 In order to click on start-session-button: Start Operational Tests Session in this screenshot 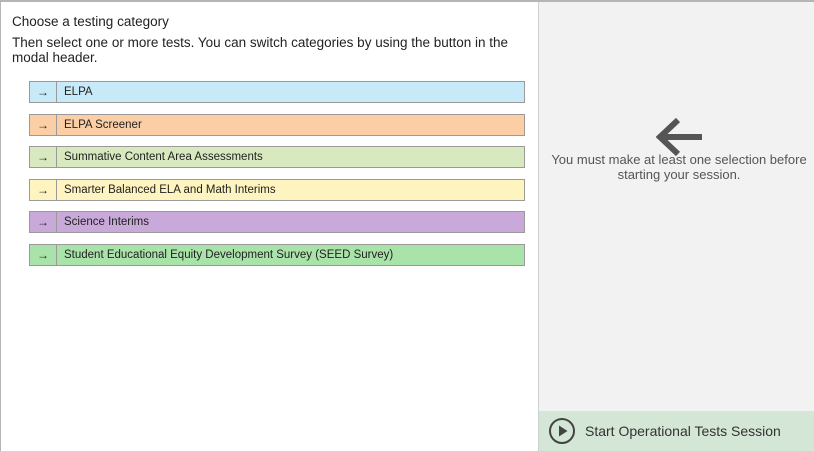, I will do `click(676, 431)`.